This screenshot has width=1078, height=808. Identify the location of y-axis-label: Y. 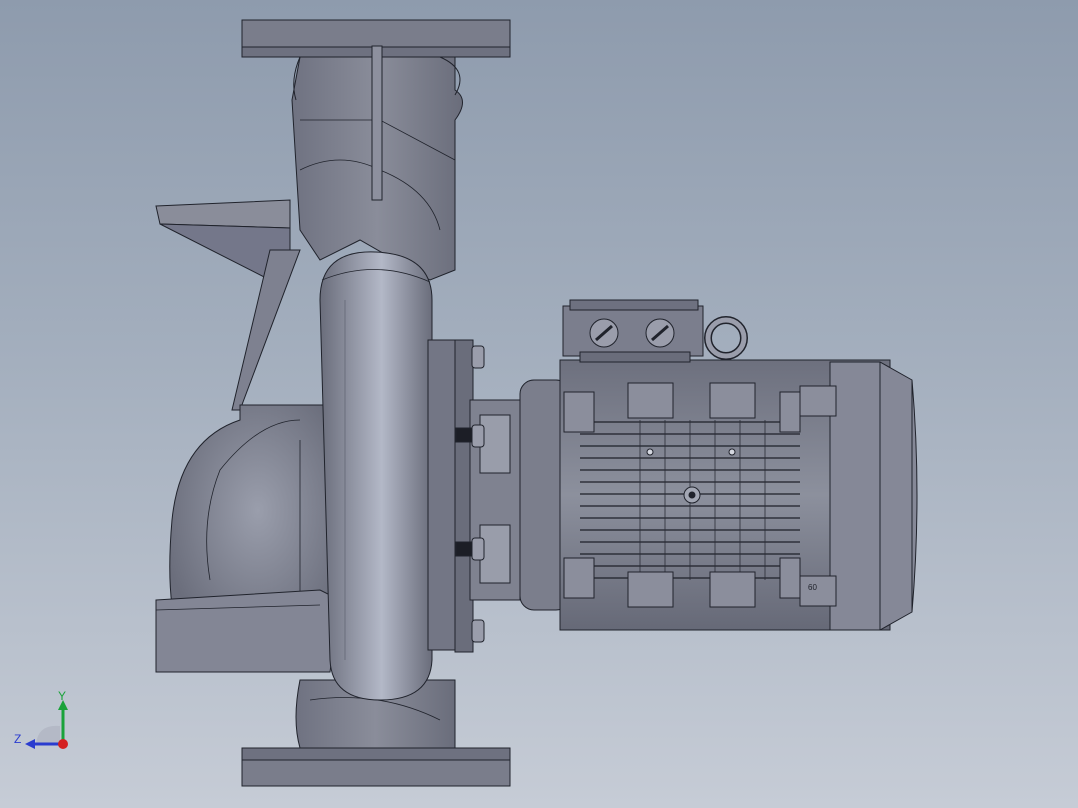
(62, 696).